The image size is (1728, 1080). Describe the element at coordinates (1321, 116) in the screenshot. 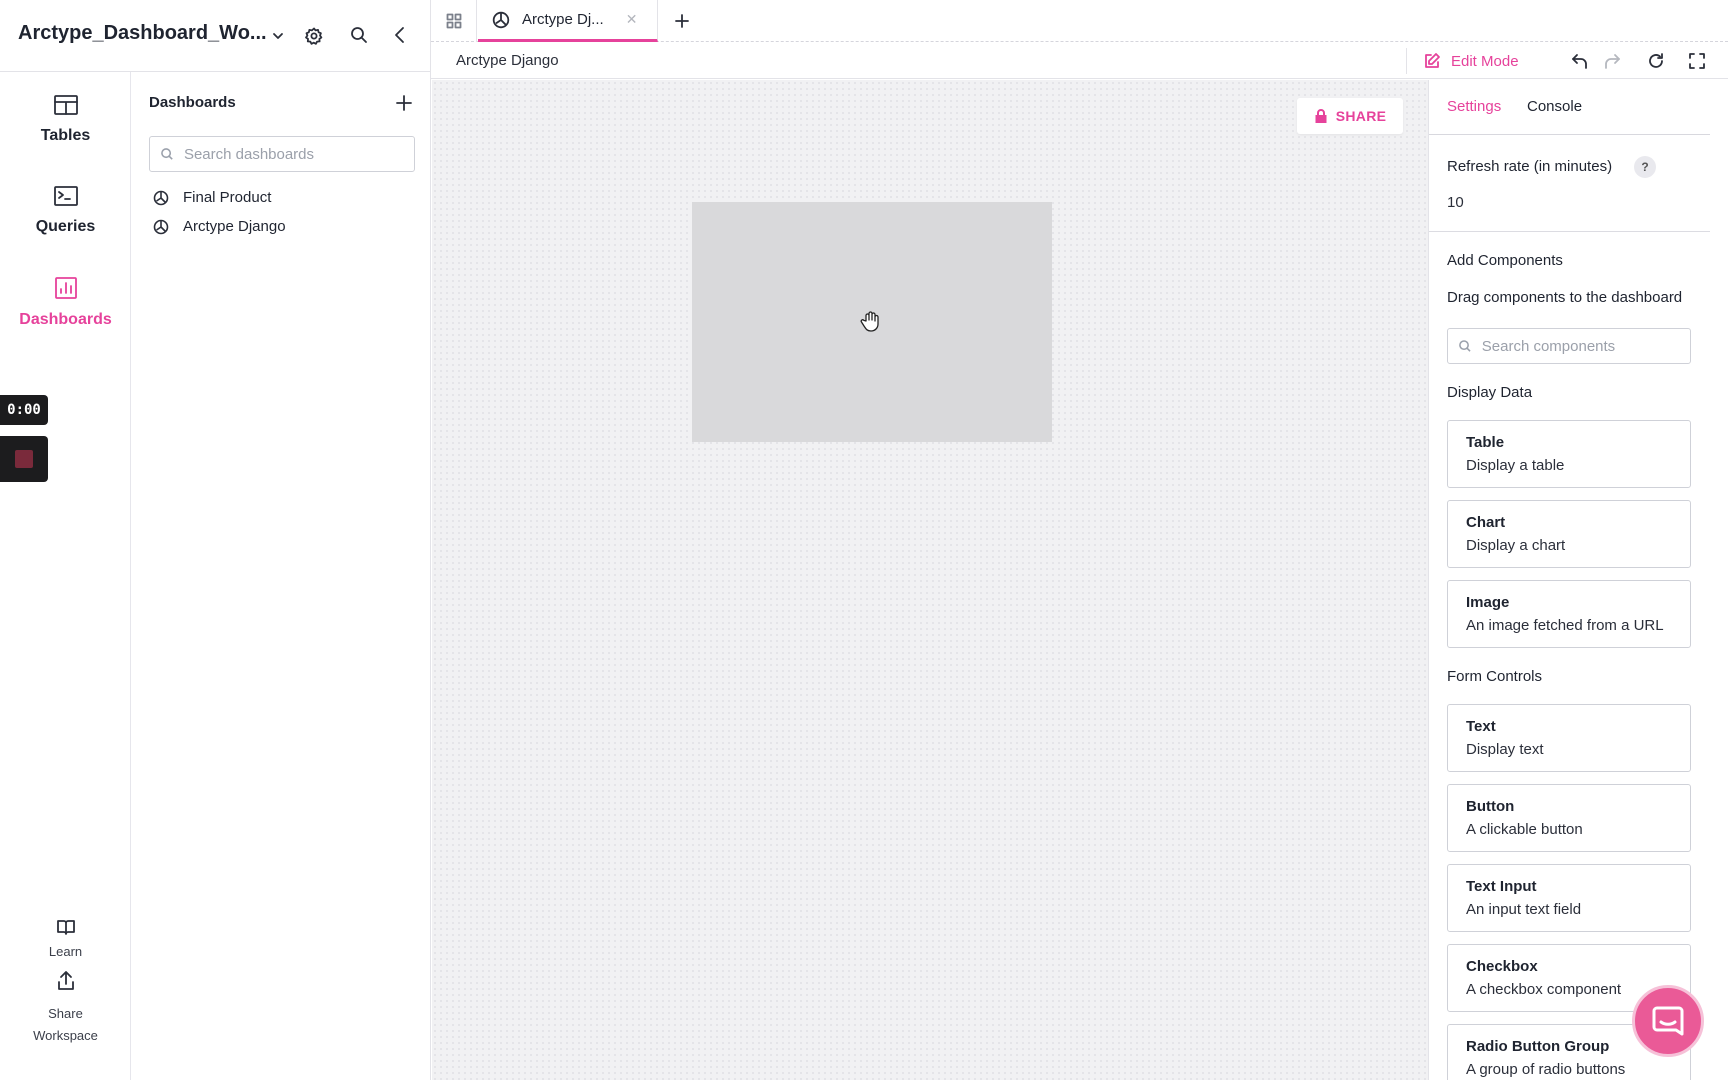

I see `lock-icon` at that location.